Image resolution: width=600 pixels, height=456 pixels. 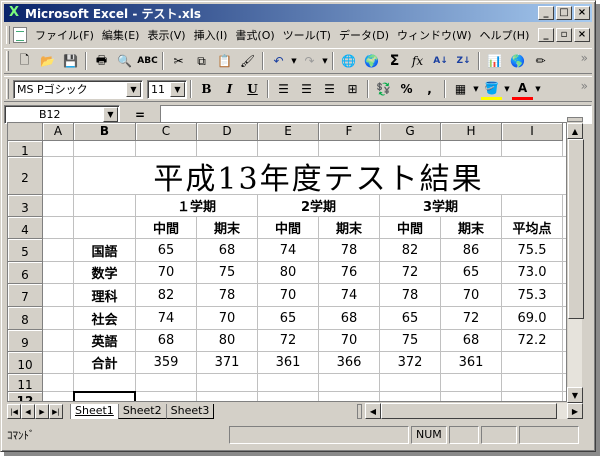 I want to click on total-cell: 371, so click(x=227, y=362).